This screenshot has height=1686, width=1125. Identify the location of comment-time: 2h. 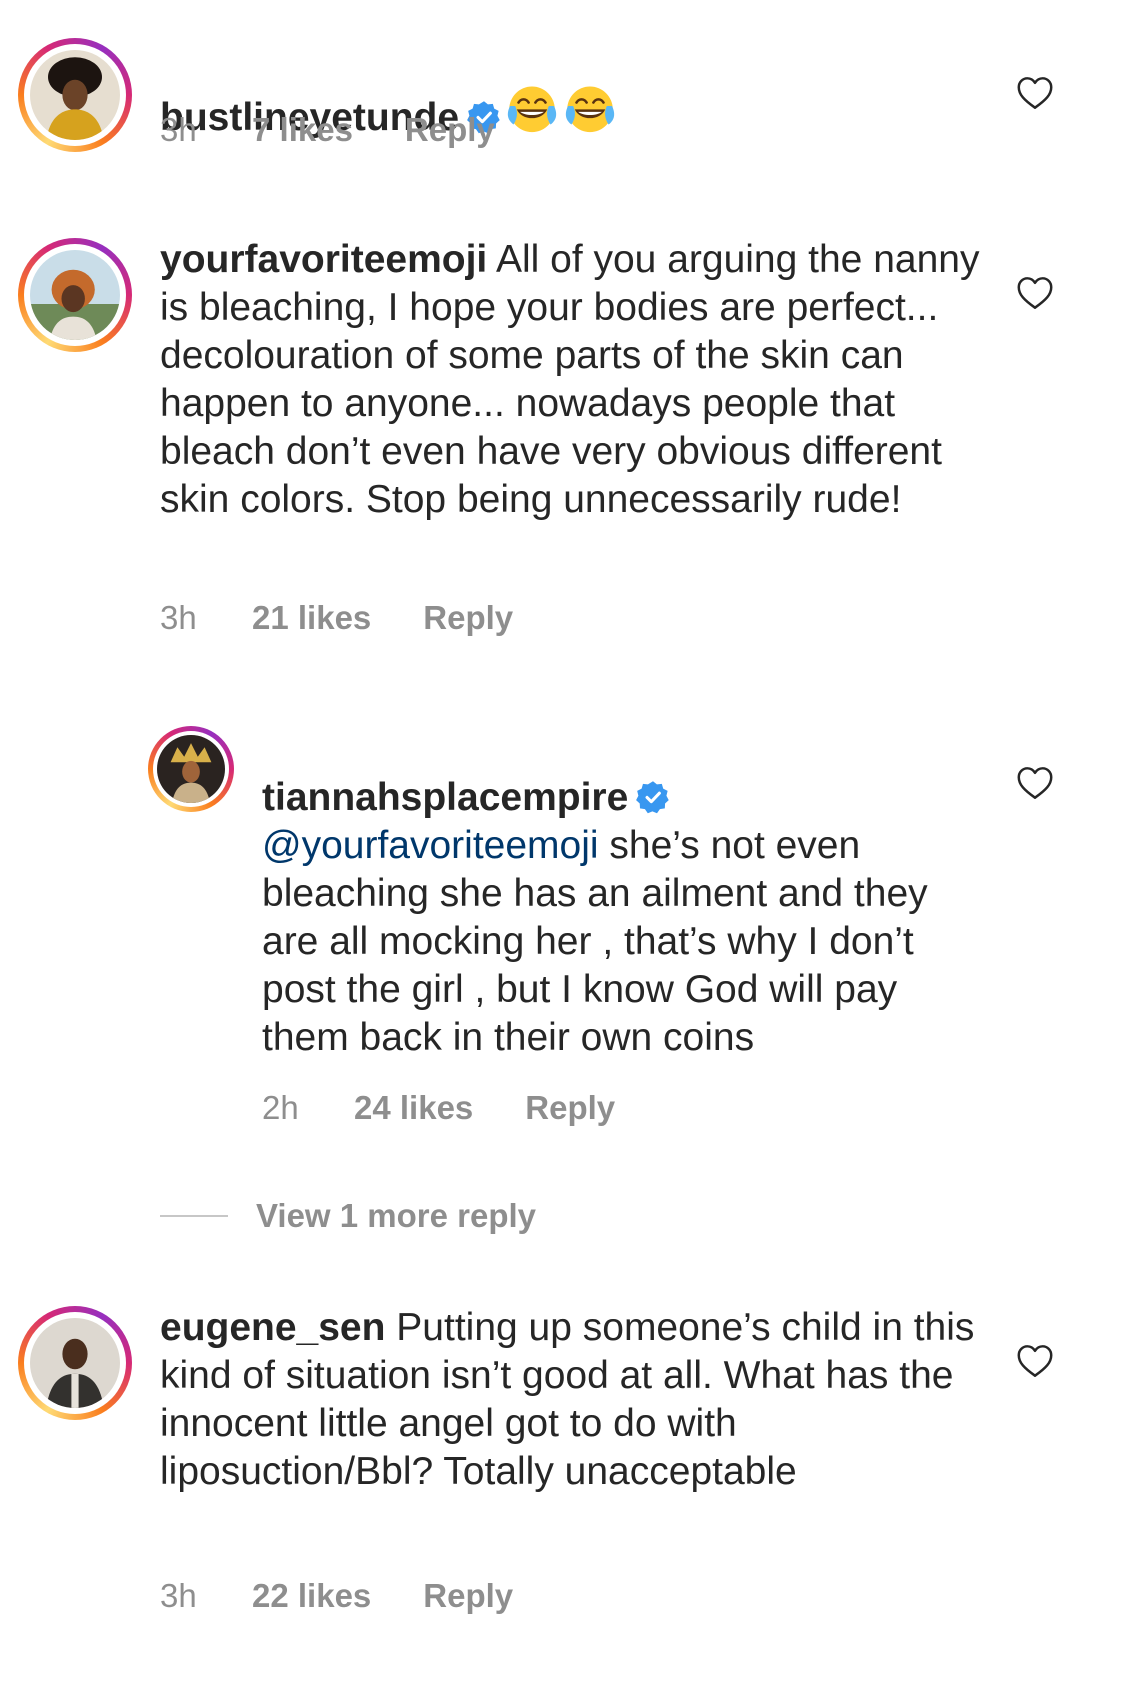
(280, 1107).